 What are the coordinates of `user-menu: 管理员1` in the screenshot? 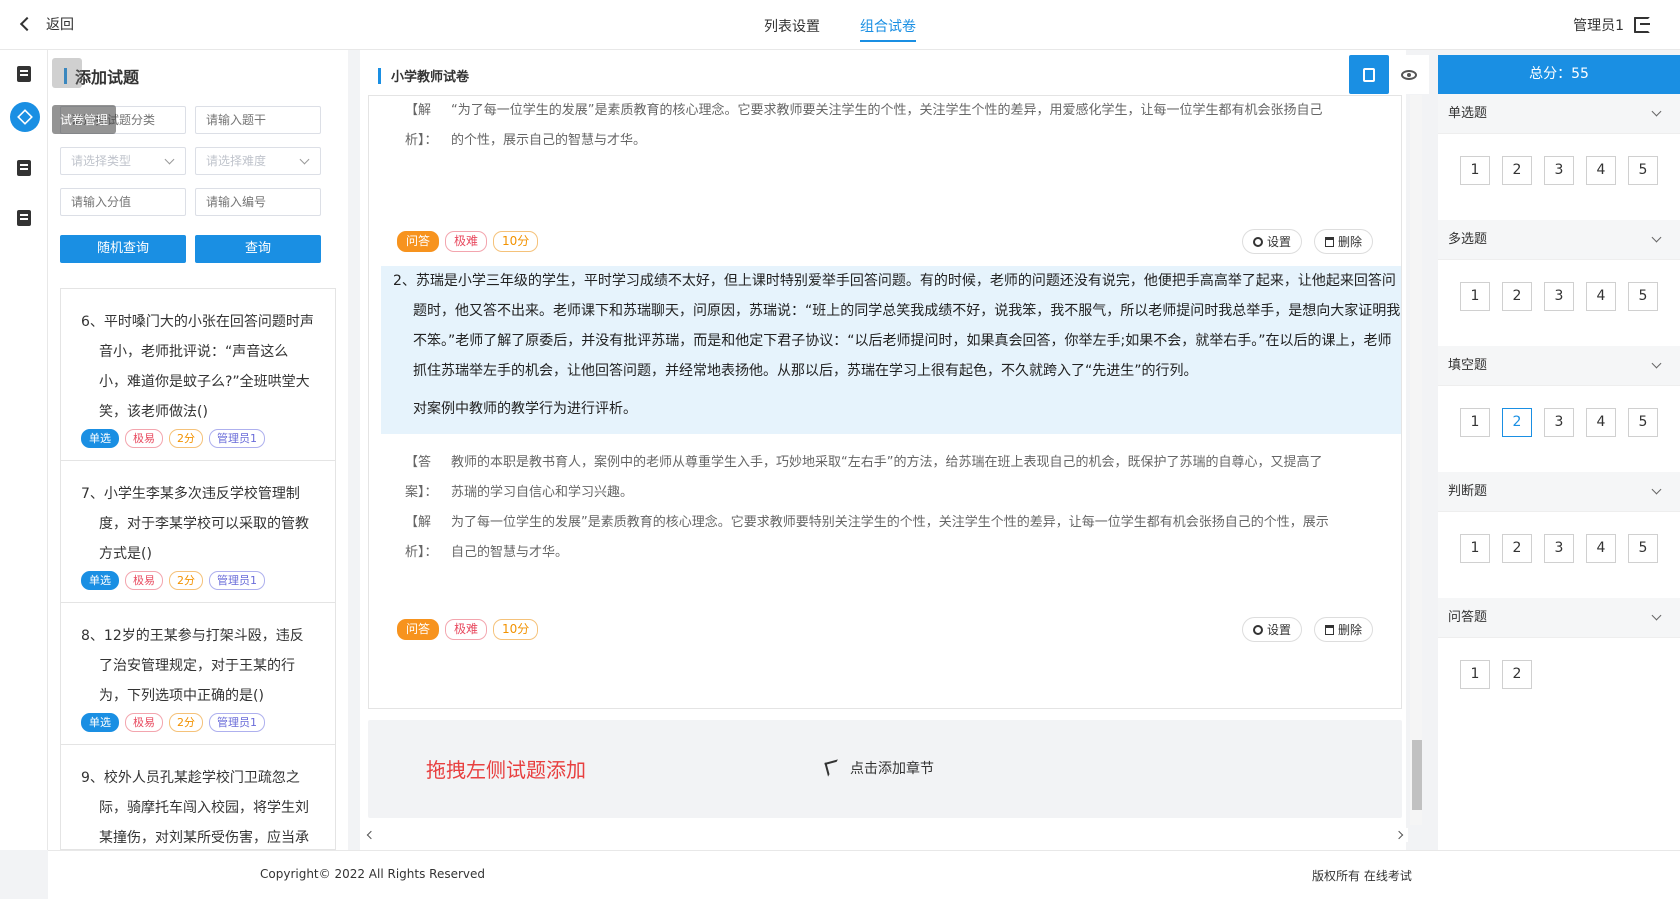 It's located at (1611, 25).